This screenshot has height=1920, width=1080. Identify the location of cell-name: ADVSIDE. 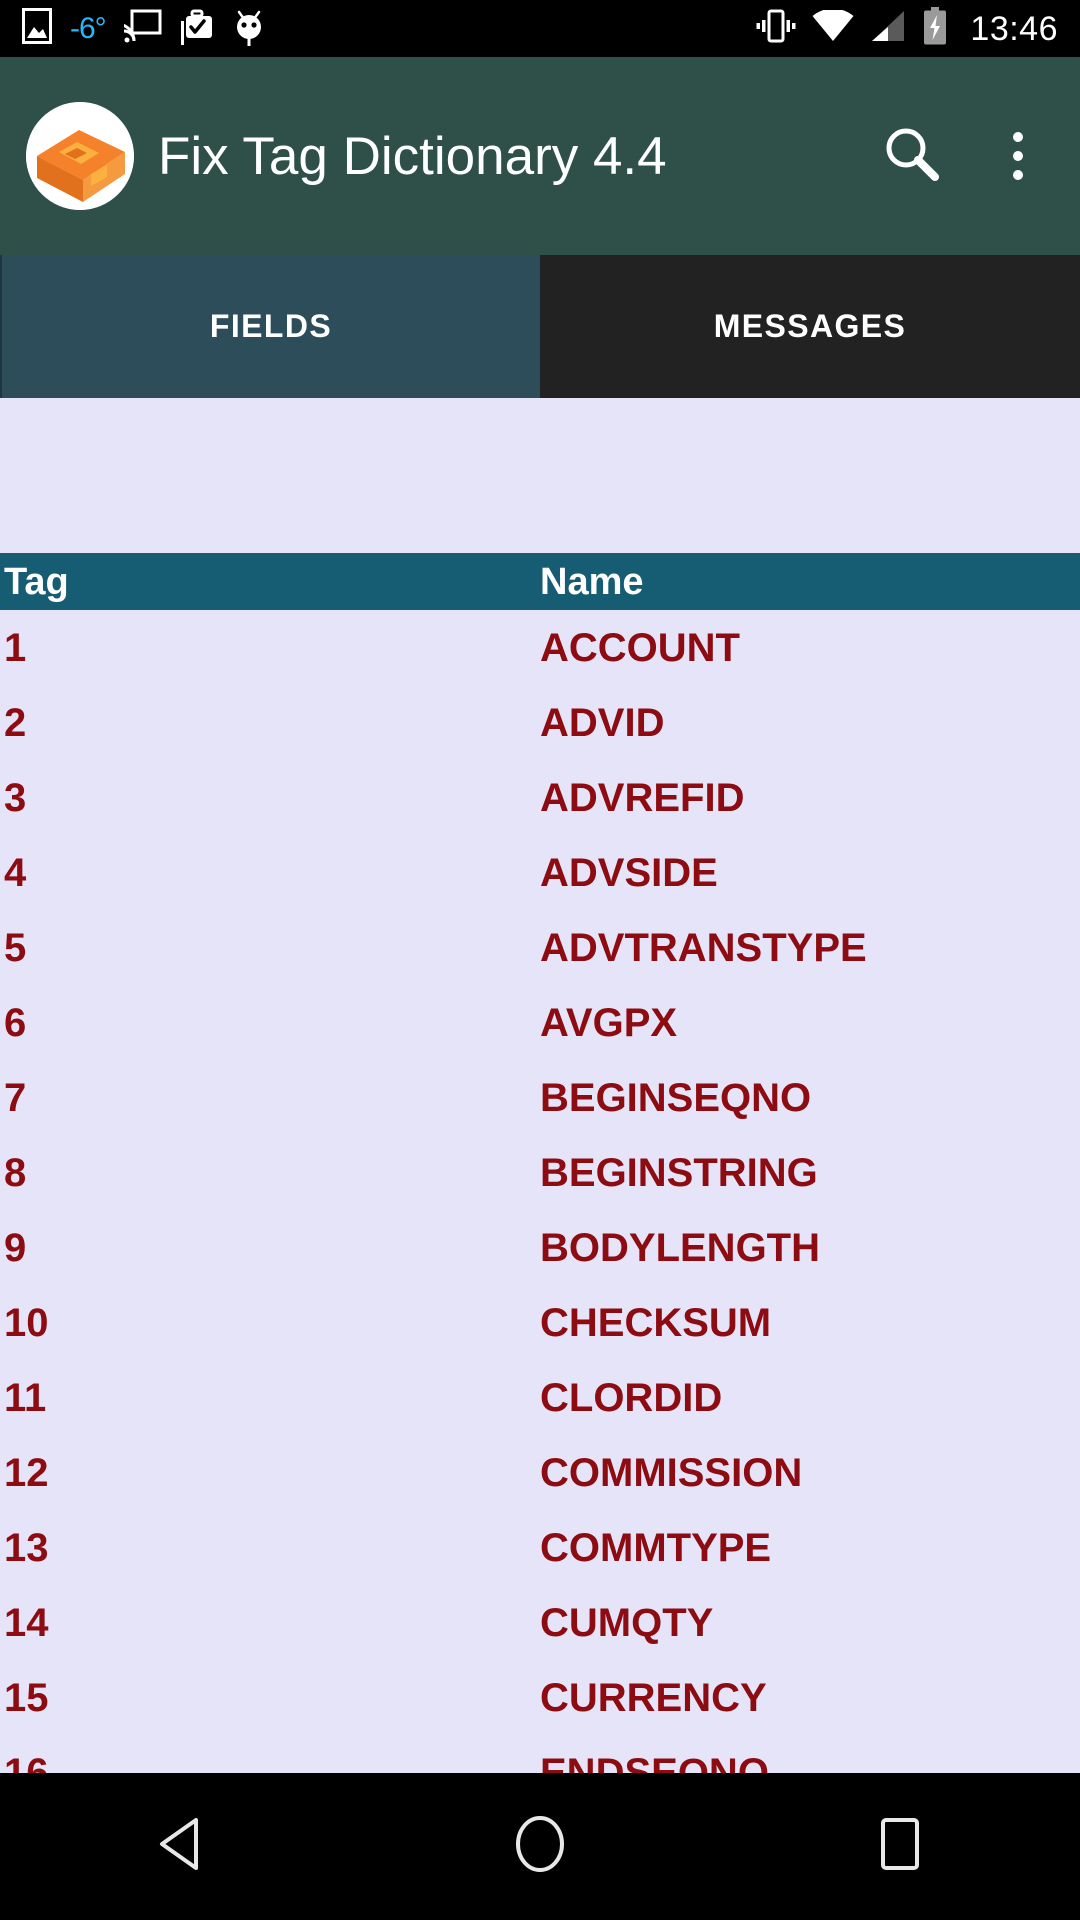
(629, 872).